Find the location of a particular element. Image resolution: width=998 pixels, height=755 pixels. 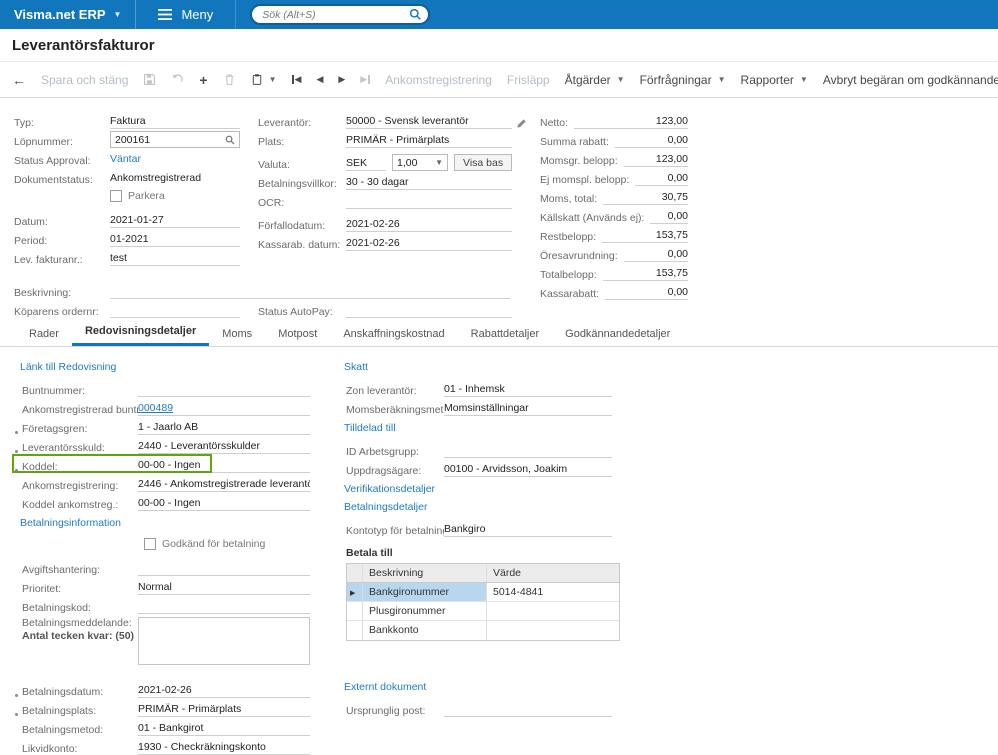

betala-till-title: Betala till is located at coordinates (369, 553).